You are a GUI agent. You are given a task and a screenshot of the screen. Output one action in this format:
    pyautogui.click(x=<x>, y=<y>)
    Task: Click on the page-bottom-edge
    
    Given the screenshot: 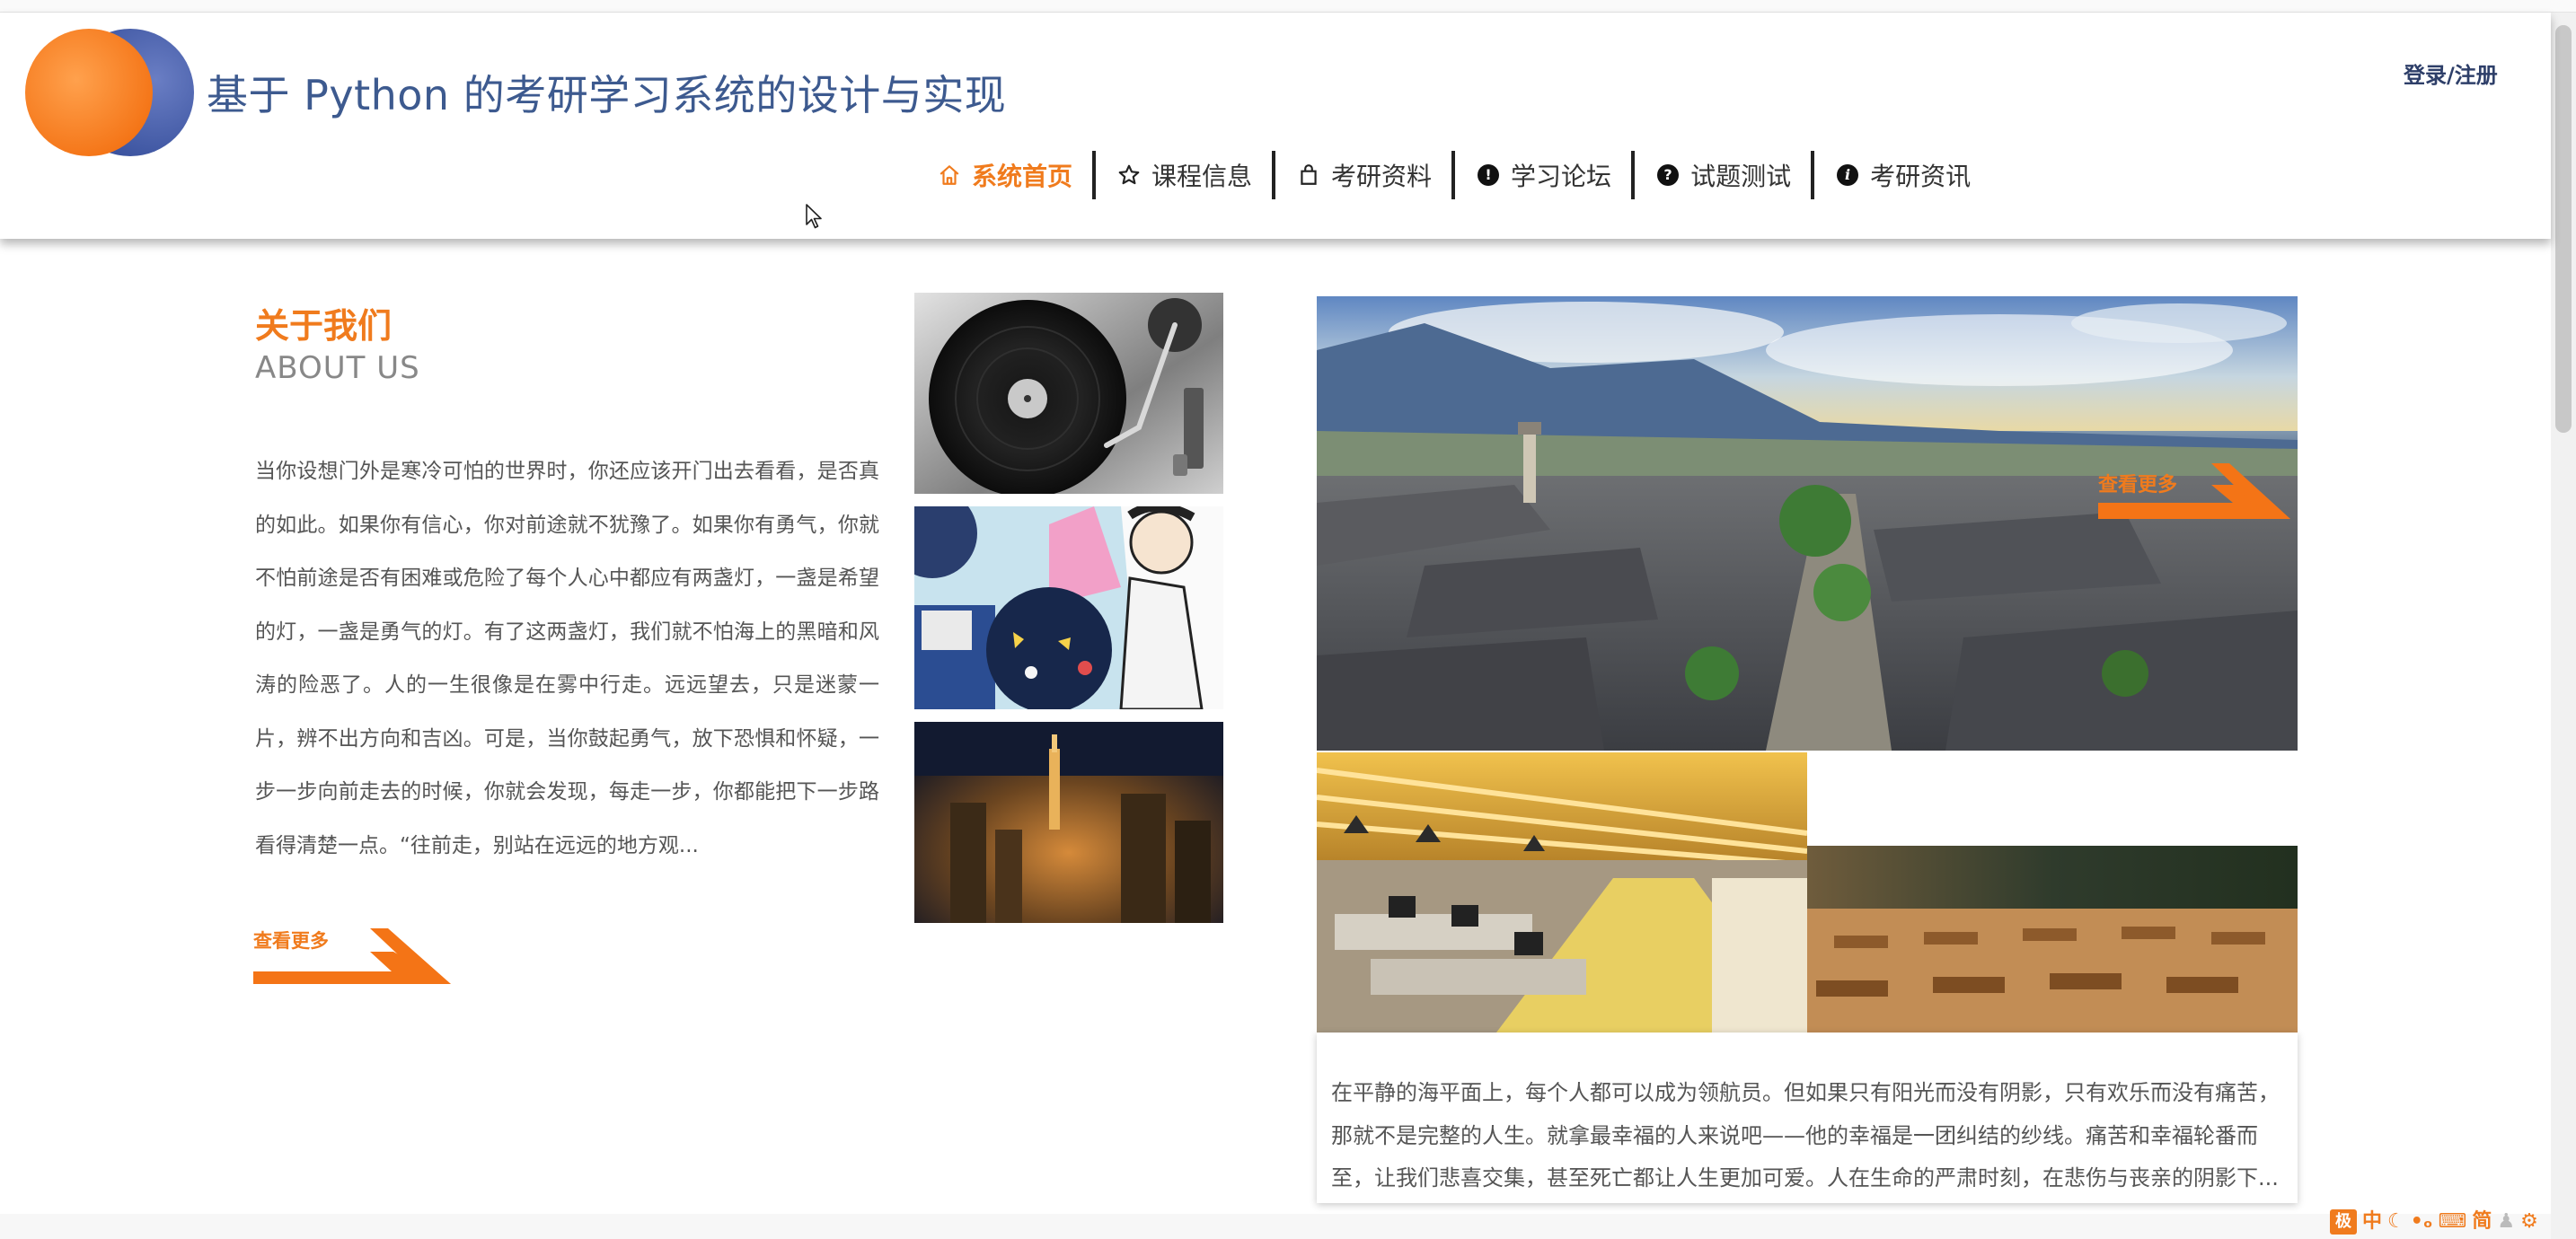 What is the action you would take?
    pyautogui.click(x=1275, y=1226)
    